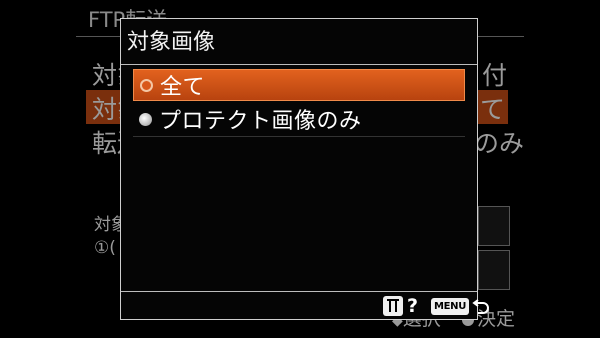 The width and height of the screenshot is (600, 338). I want to click on dialog-title: 対象画像, so click(171, 42).